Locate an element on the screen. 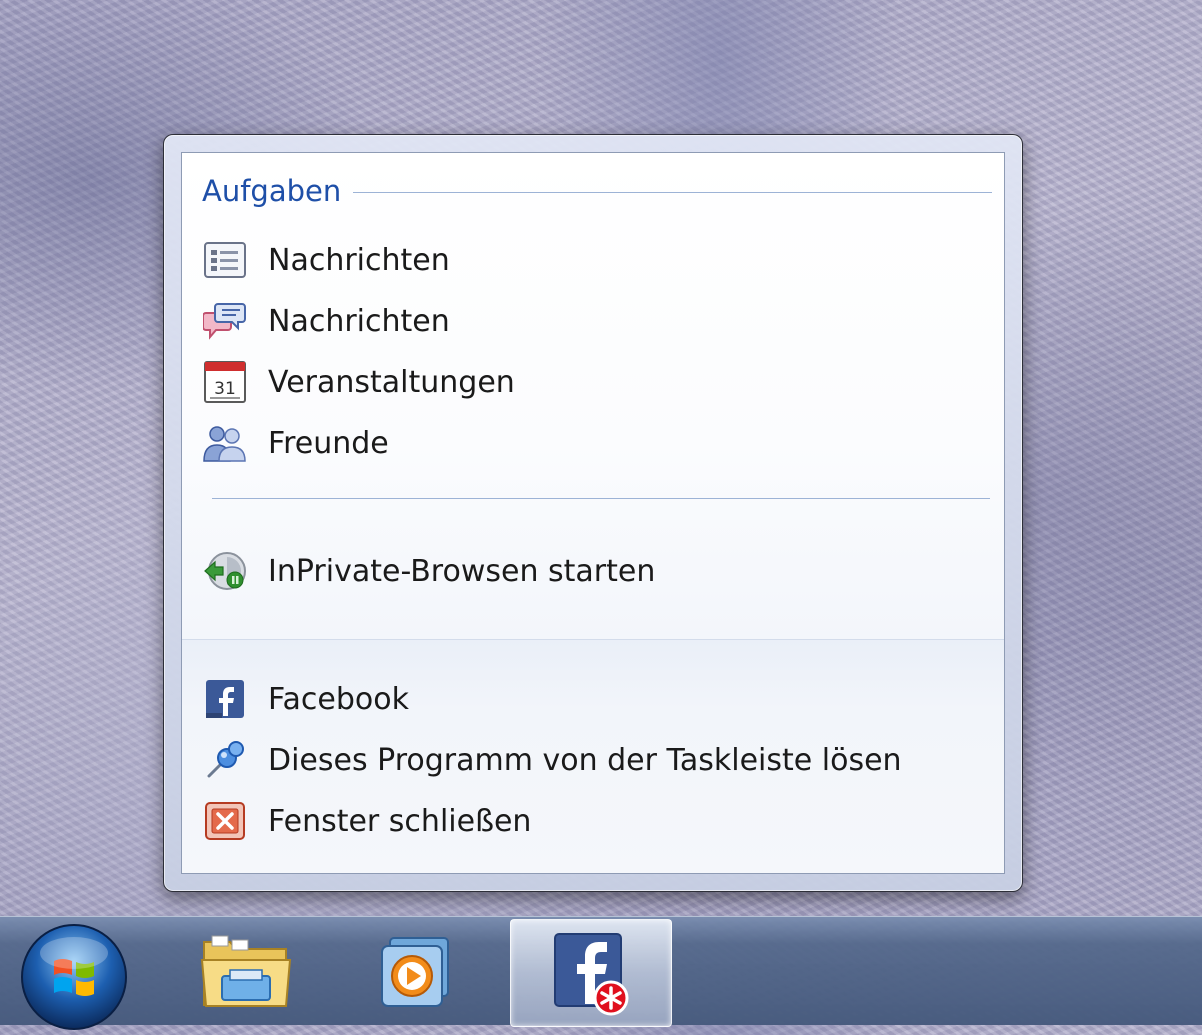  media-player-icon is located at coordinates (415, 972).